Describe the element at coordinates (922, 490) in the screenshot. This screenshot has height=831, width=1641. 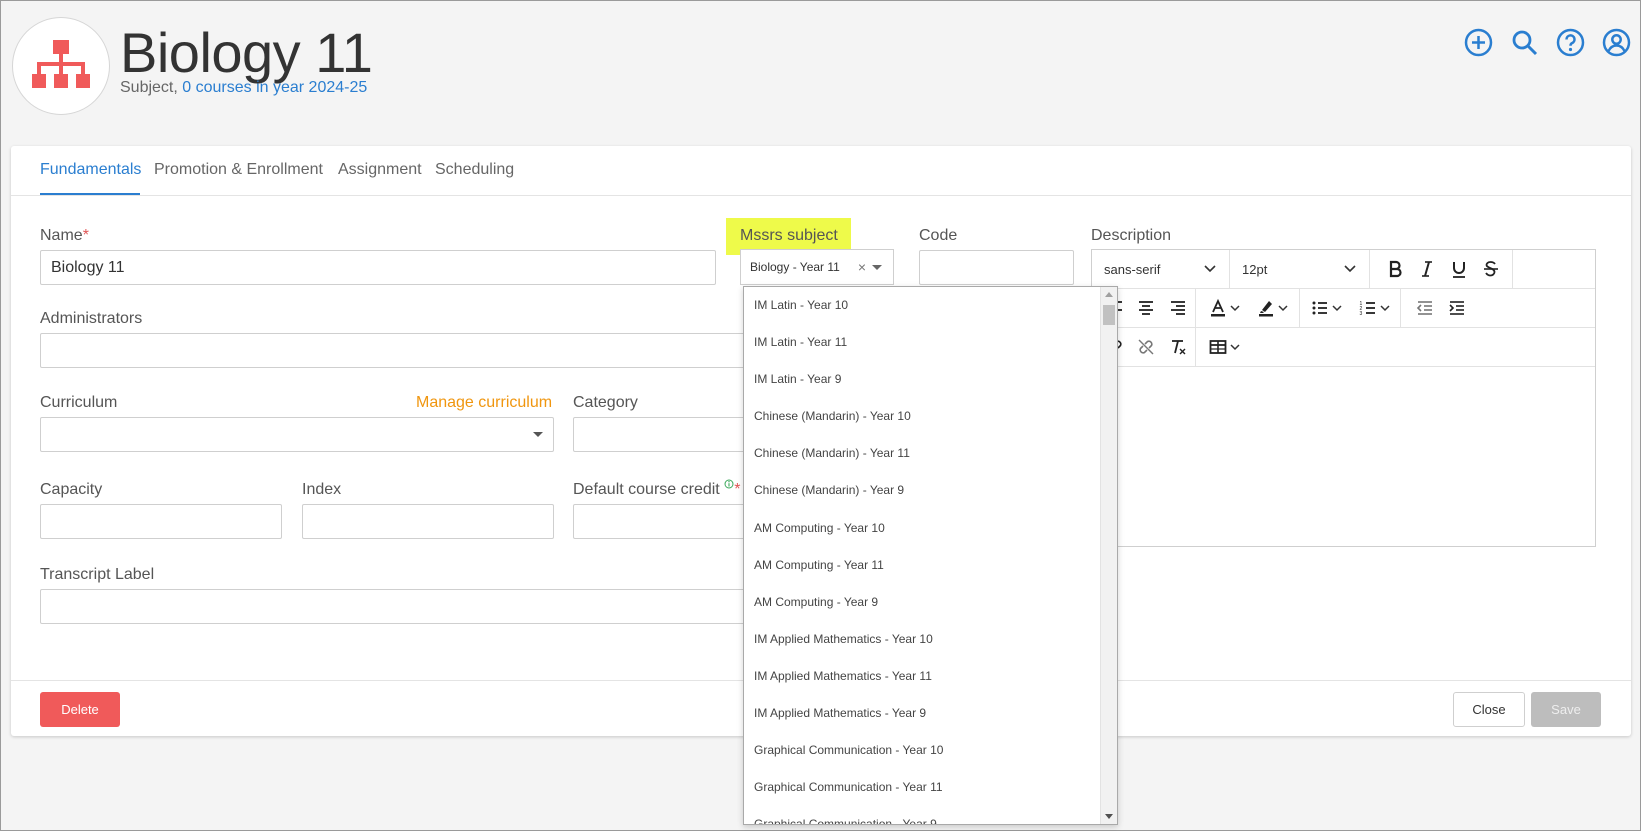
I see `dropdown-option: Chinese (Mandarin) - Year 9` at that location.